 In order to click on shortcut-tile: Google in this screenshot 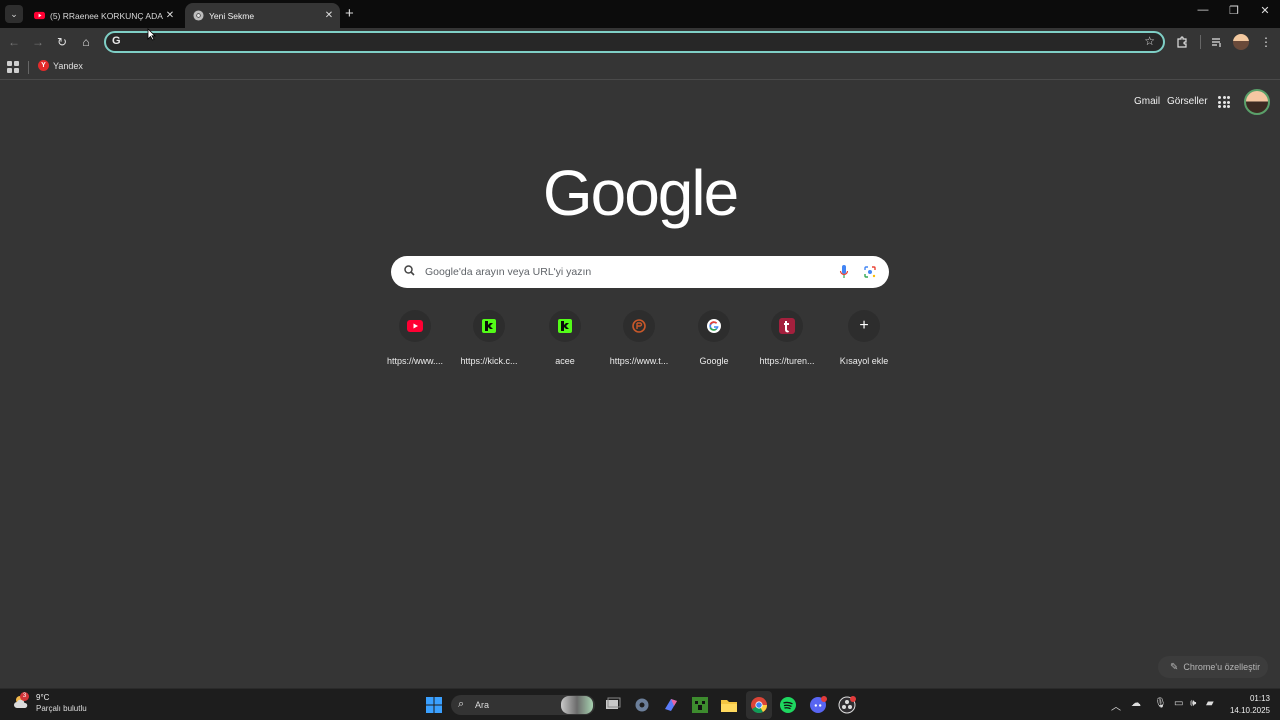, I will do `click(714, 337)`.